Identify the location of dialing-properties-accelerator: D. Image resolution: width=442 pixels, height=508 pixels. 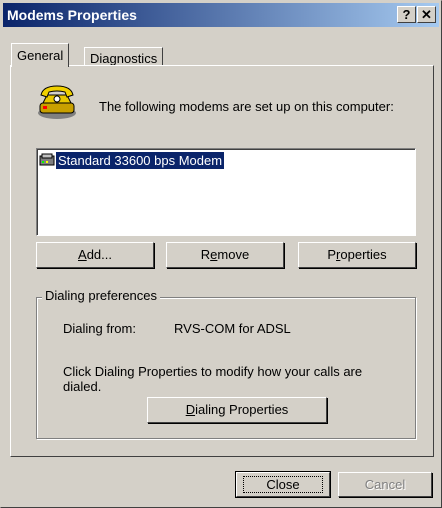
(190, 409).